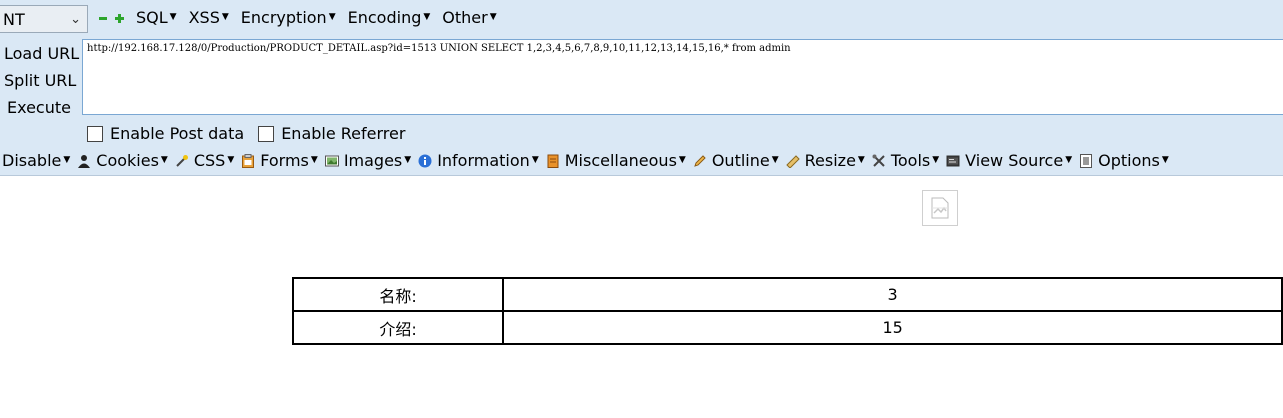 This screenshot has height=418, width=1283. What do you see at coordinates (119, 18) in the screenshot?
I see `plus-icon` at bounding box center [119, 18].